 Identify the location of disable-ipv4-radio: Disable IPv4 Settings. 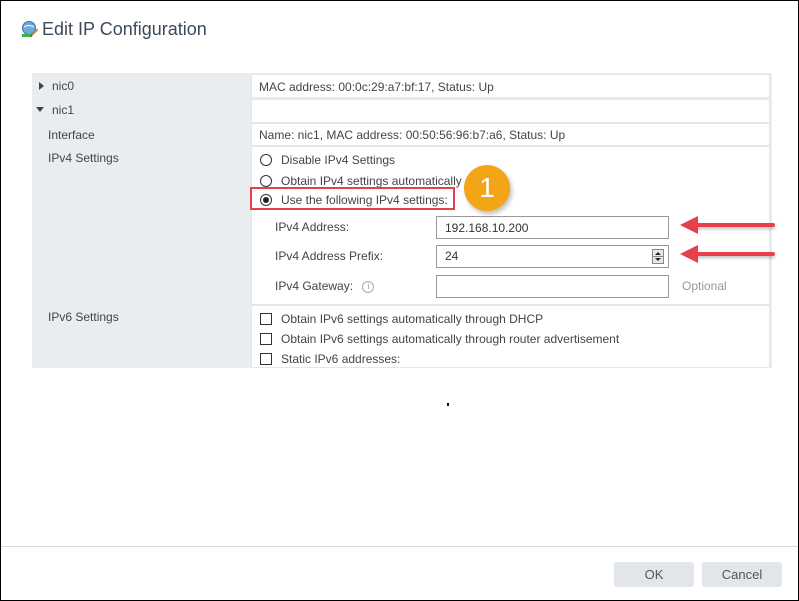
(327, 160).